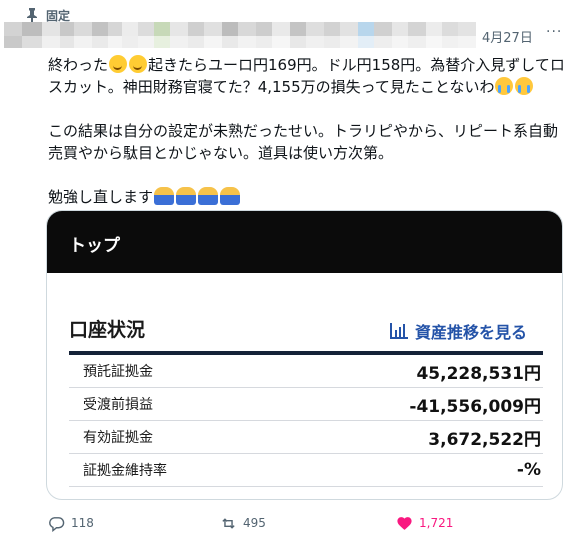 The width and height of the screenshot is (584, 547). What do you see at coordinates (404, 523) in the screenshot?
I see `heart-icon` at bounding box center [404, 523].